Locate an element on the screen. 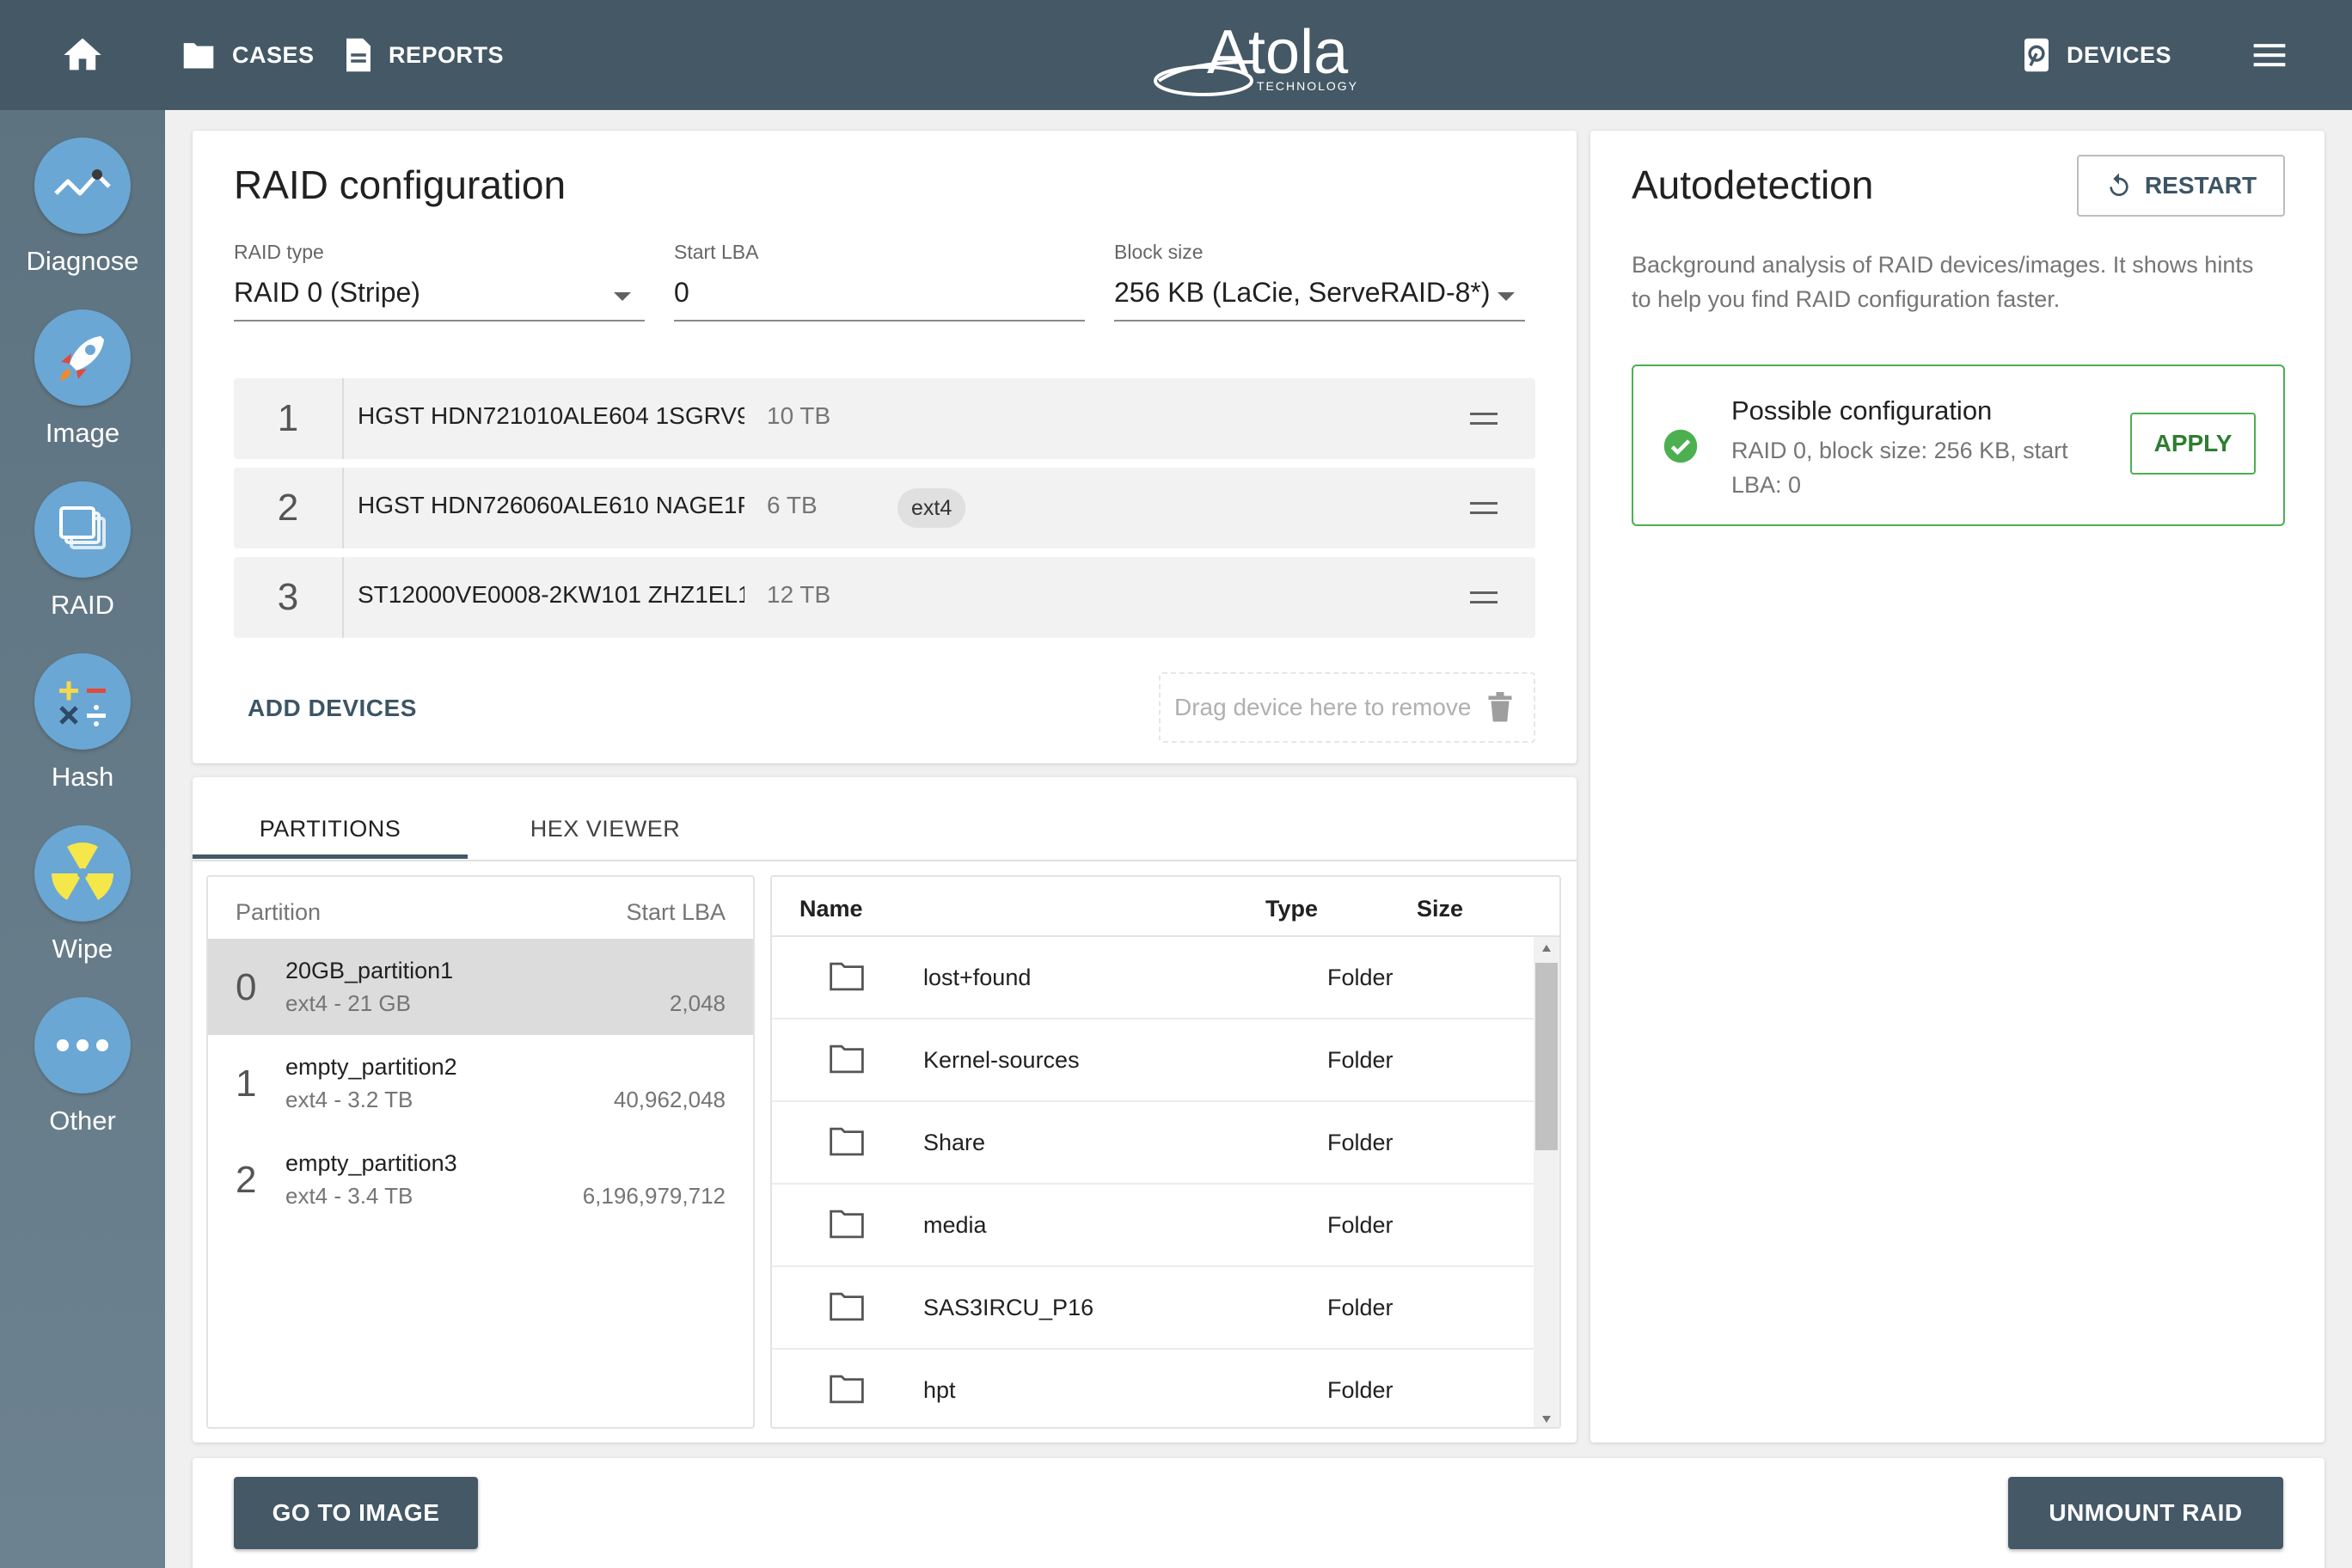  drop-zone-text: Drag device here to remove is located at coordinates (1323, 707).